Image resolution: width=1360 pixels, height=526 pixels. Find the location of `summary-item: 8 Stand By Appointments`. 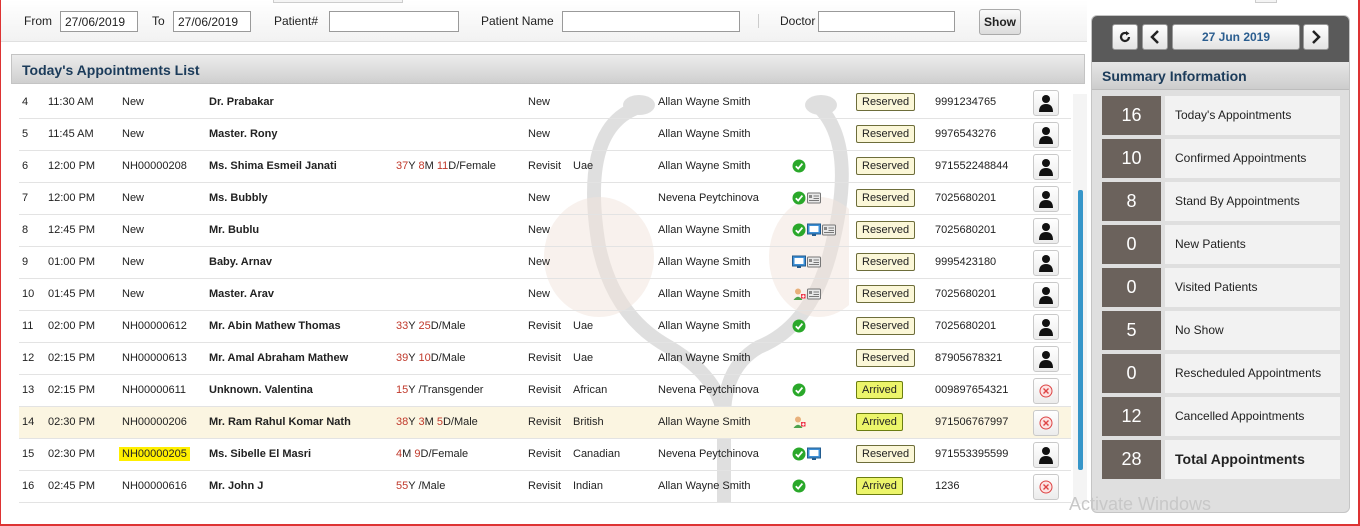

summary-item: 8 Stand By Appointments is located at coordinates (1221, 201).